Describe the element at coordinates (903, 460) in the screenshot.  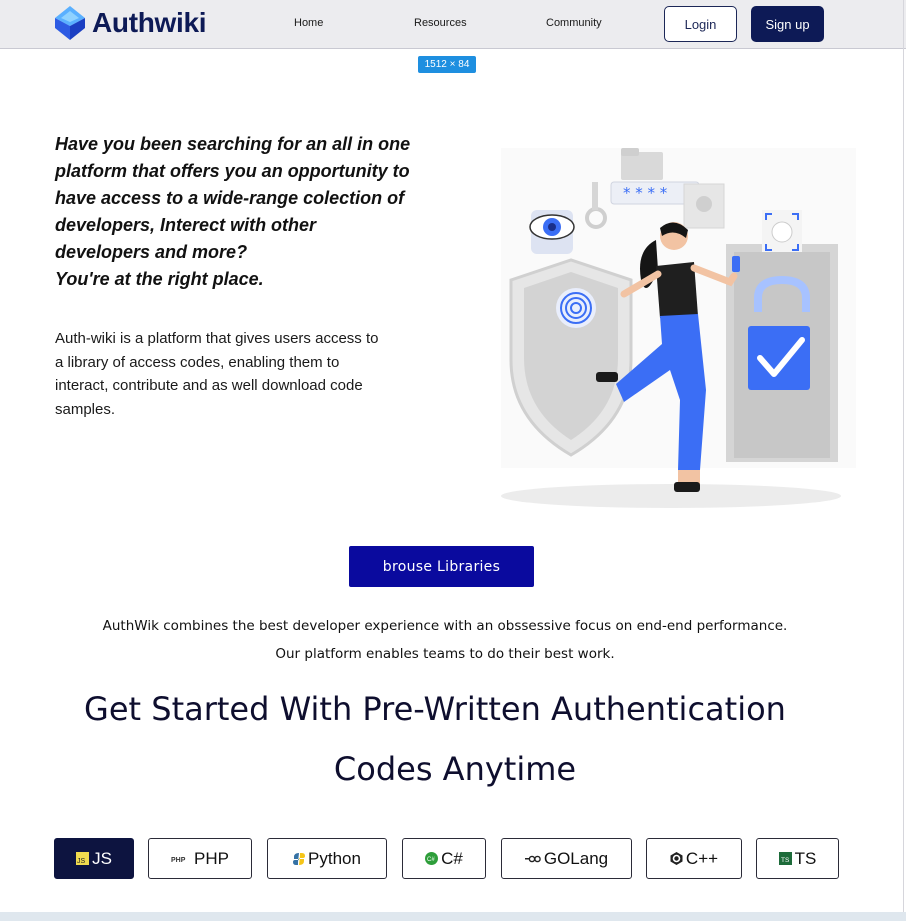
I see `scrollbar-track` at that location.